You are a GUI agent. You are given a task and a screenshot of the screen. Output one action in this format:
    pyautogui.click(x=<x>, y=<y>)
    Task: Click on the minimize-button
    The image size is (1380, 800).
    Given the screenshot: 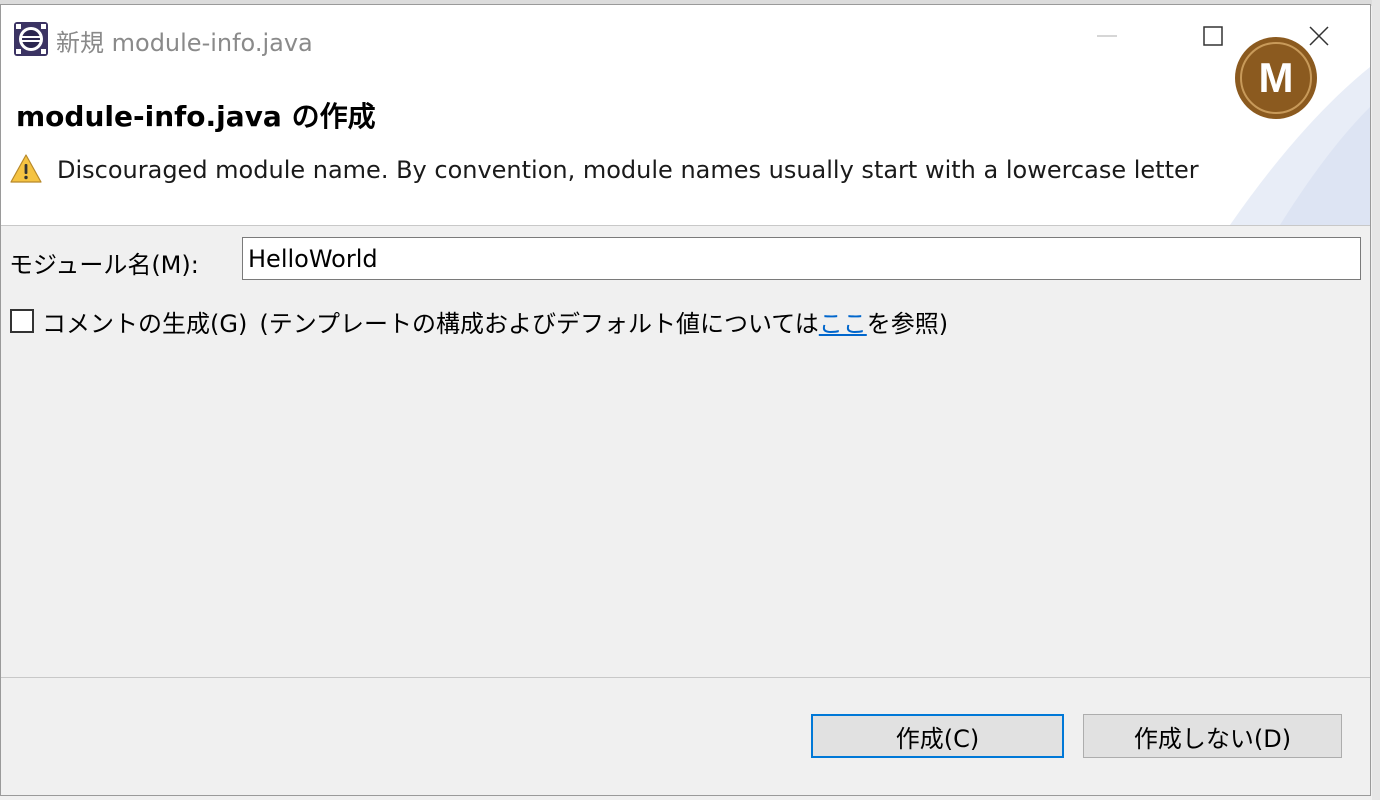 What is the action you would take?
    pyautogui.click(x=1107, y=36)
    